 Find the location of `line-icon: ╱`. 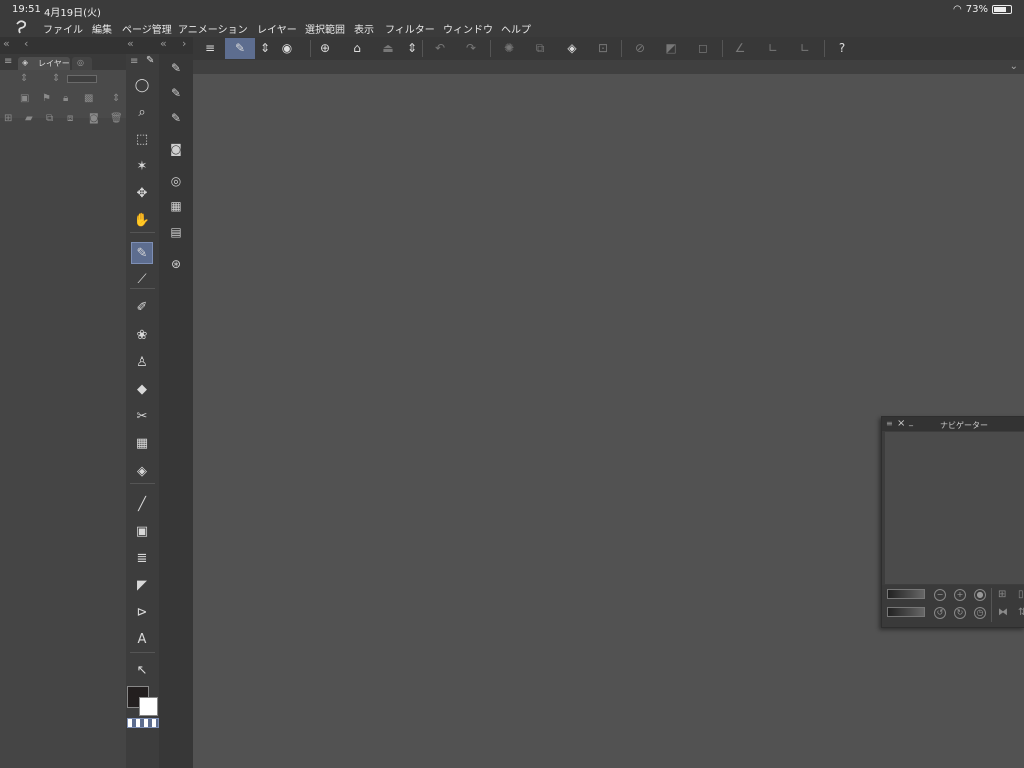

line-icon: ╱ is located at coordinates (142, 505).